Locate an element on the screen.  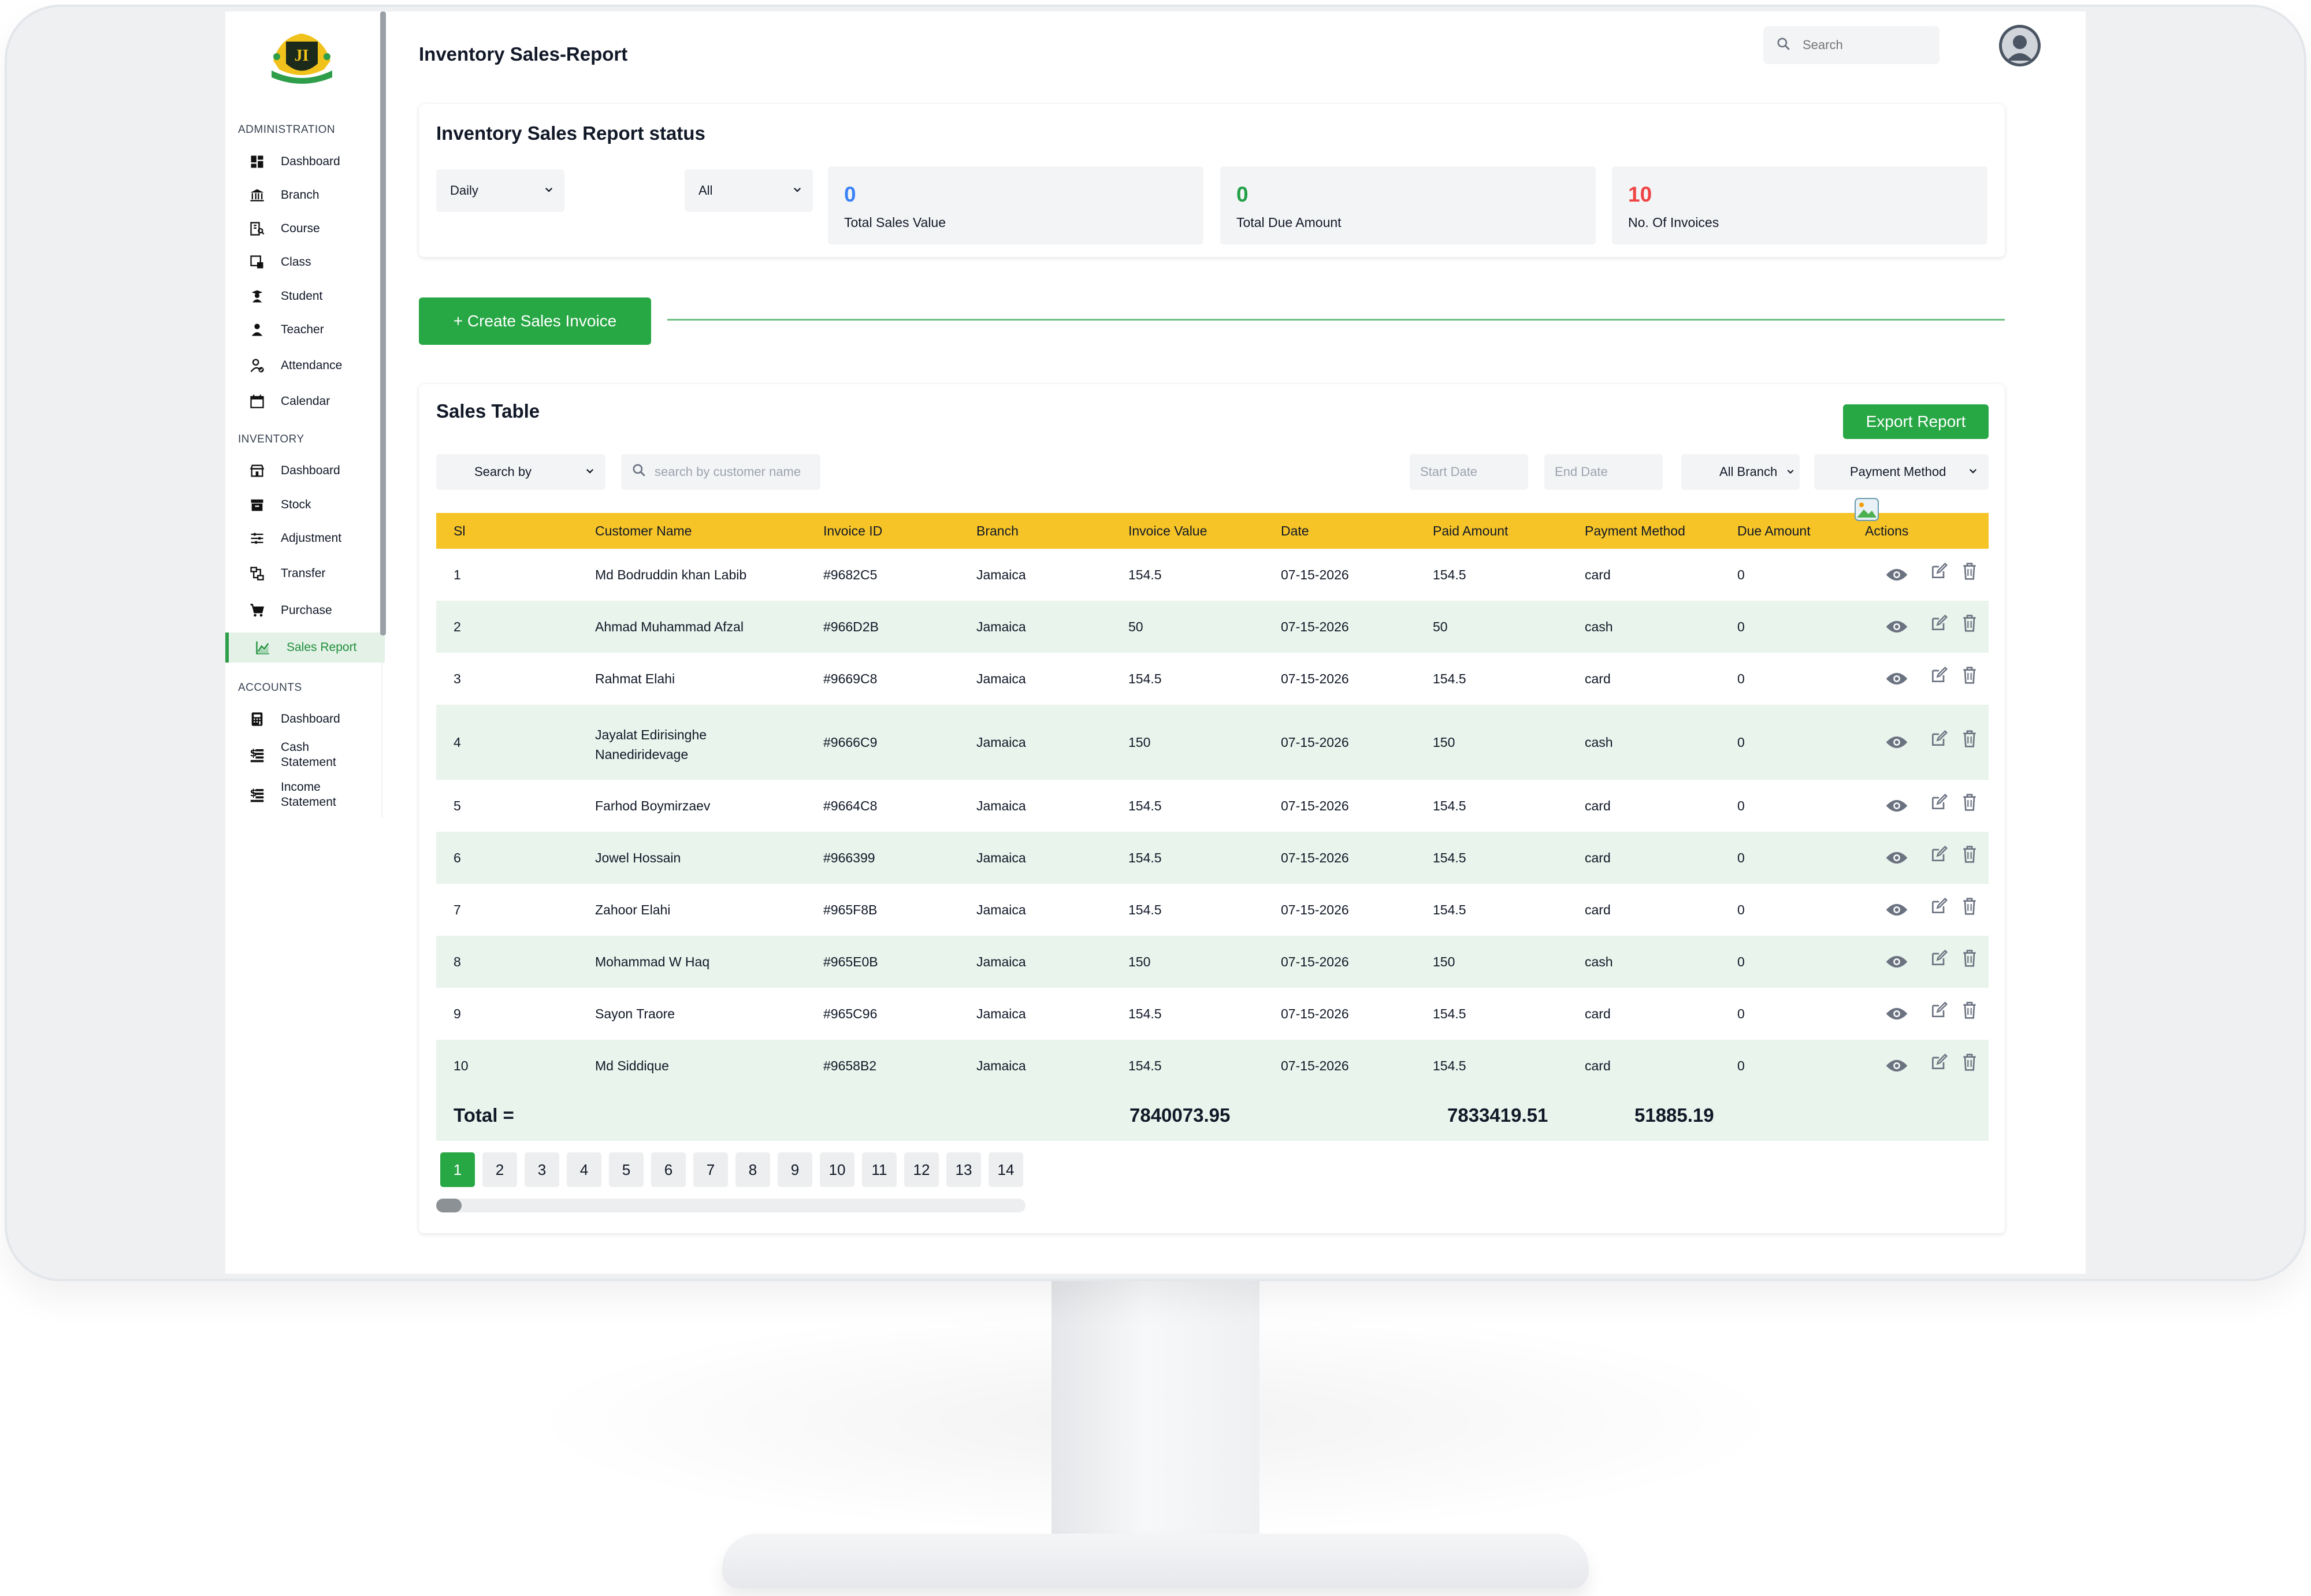
top-search-input is located at coordinates (1860, 45).